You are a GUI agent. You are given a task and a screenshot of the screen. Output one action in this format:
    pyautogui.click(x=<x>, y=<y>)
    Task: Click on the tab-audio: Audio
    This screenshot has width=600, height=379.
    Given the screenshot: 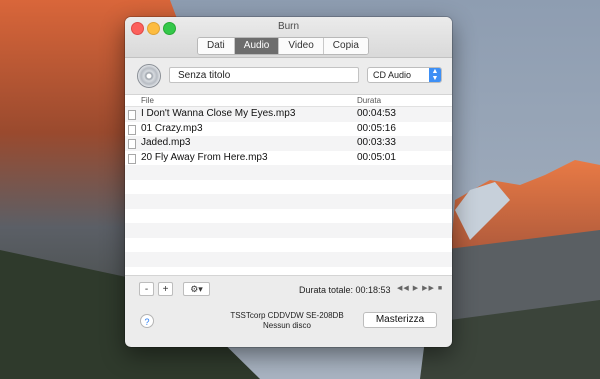 What is the action you would take?
    pyautogui.click(x=257, y=46)
    